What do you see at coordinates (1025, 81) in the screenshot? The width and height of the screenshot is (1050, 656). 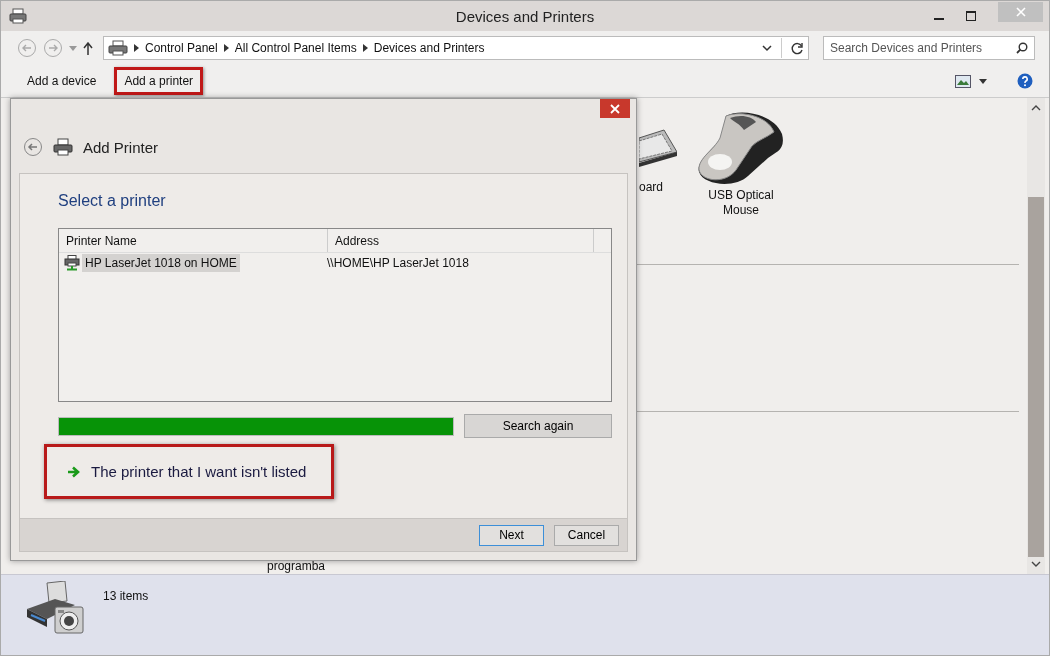 I see `help-icon` at bounding box center [1025, 81].